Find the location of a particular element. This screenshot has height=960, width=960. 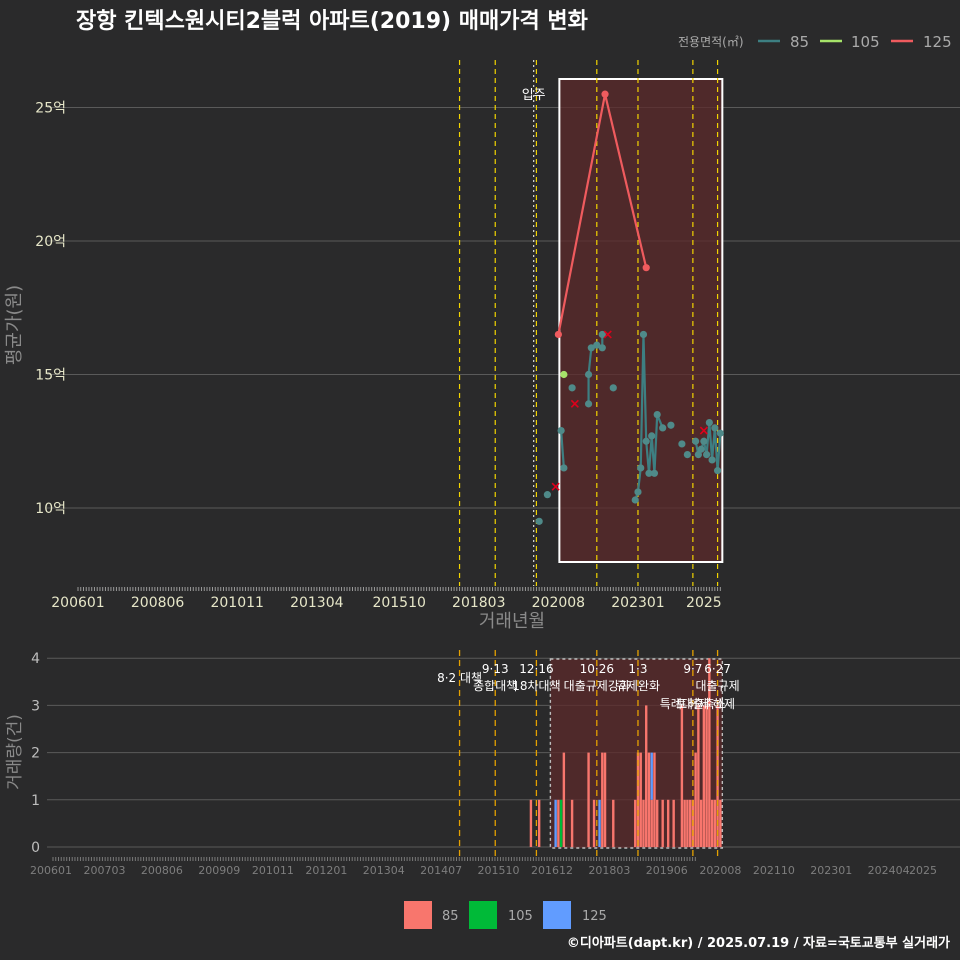

policy-extra-label: 토허제 해제 is located at coordinates (705, 704).